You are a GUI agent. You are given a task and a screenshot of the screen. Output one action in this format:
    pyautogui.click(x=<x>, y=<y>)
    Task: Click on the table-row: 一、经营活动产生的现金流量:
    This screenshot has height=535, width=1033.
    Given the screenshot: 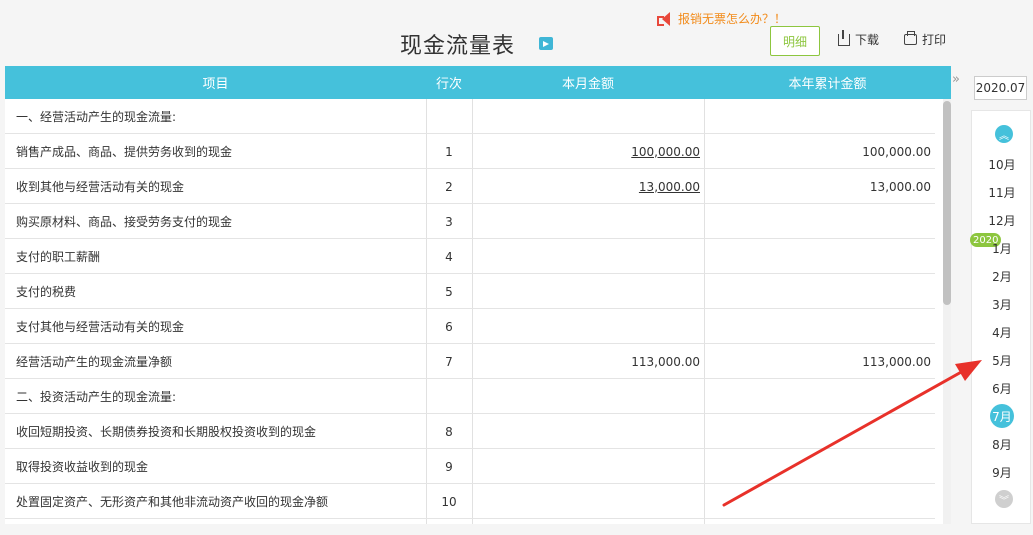 What is the action you would take?
    pyautogui.click(x=470, y=116)
    